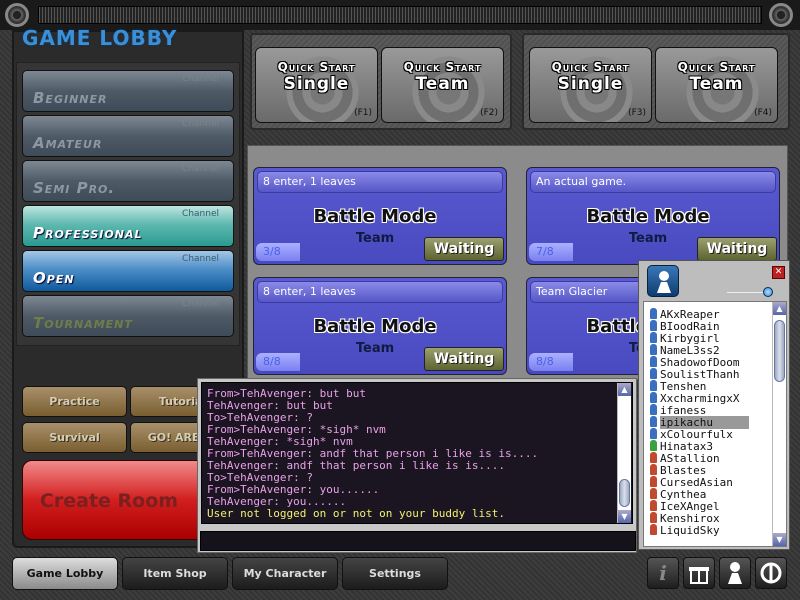 Image resolution: width=800 pixels, height=600 pixels. What do you see at coordinates (768, 292) in the screenshot?
I see `slider-knob` at bounding box center [768, 292].